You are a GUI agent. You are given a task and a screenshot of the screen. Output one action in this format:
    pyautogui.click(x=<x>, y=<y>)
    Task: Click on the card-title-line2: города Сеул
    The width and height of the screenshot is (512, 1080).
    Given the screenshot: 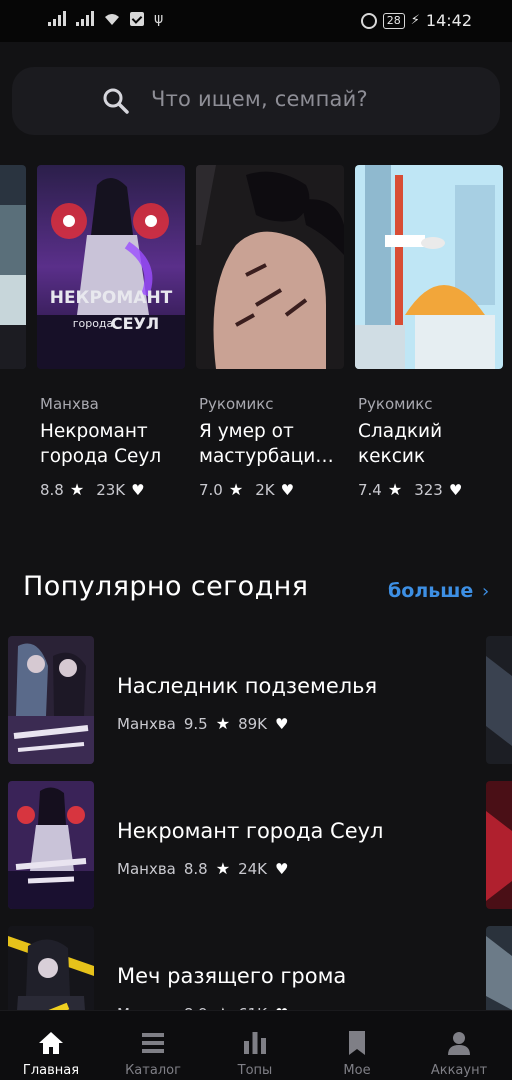 What is the action you would take?
    pyautogui.click(x=101, y=456)
    